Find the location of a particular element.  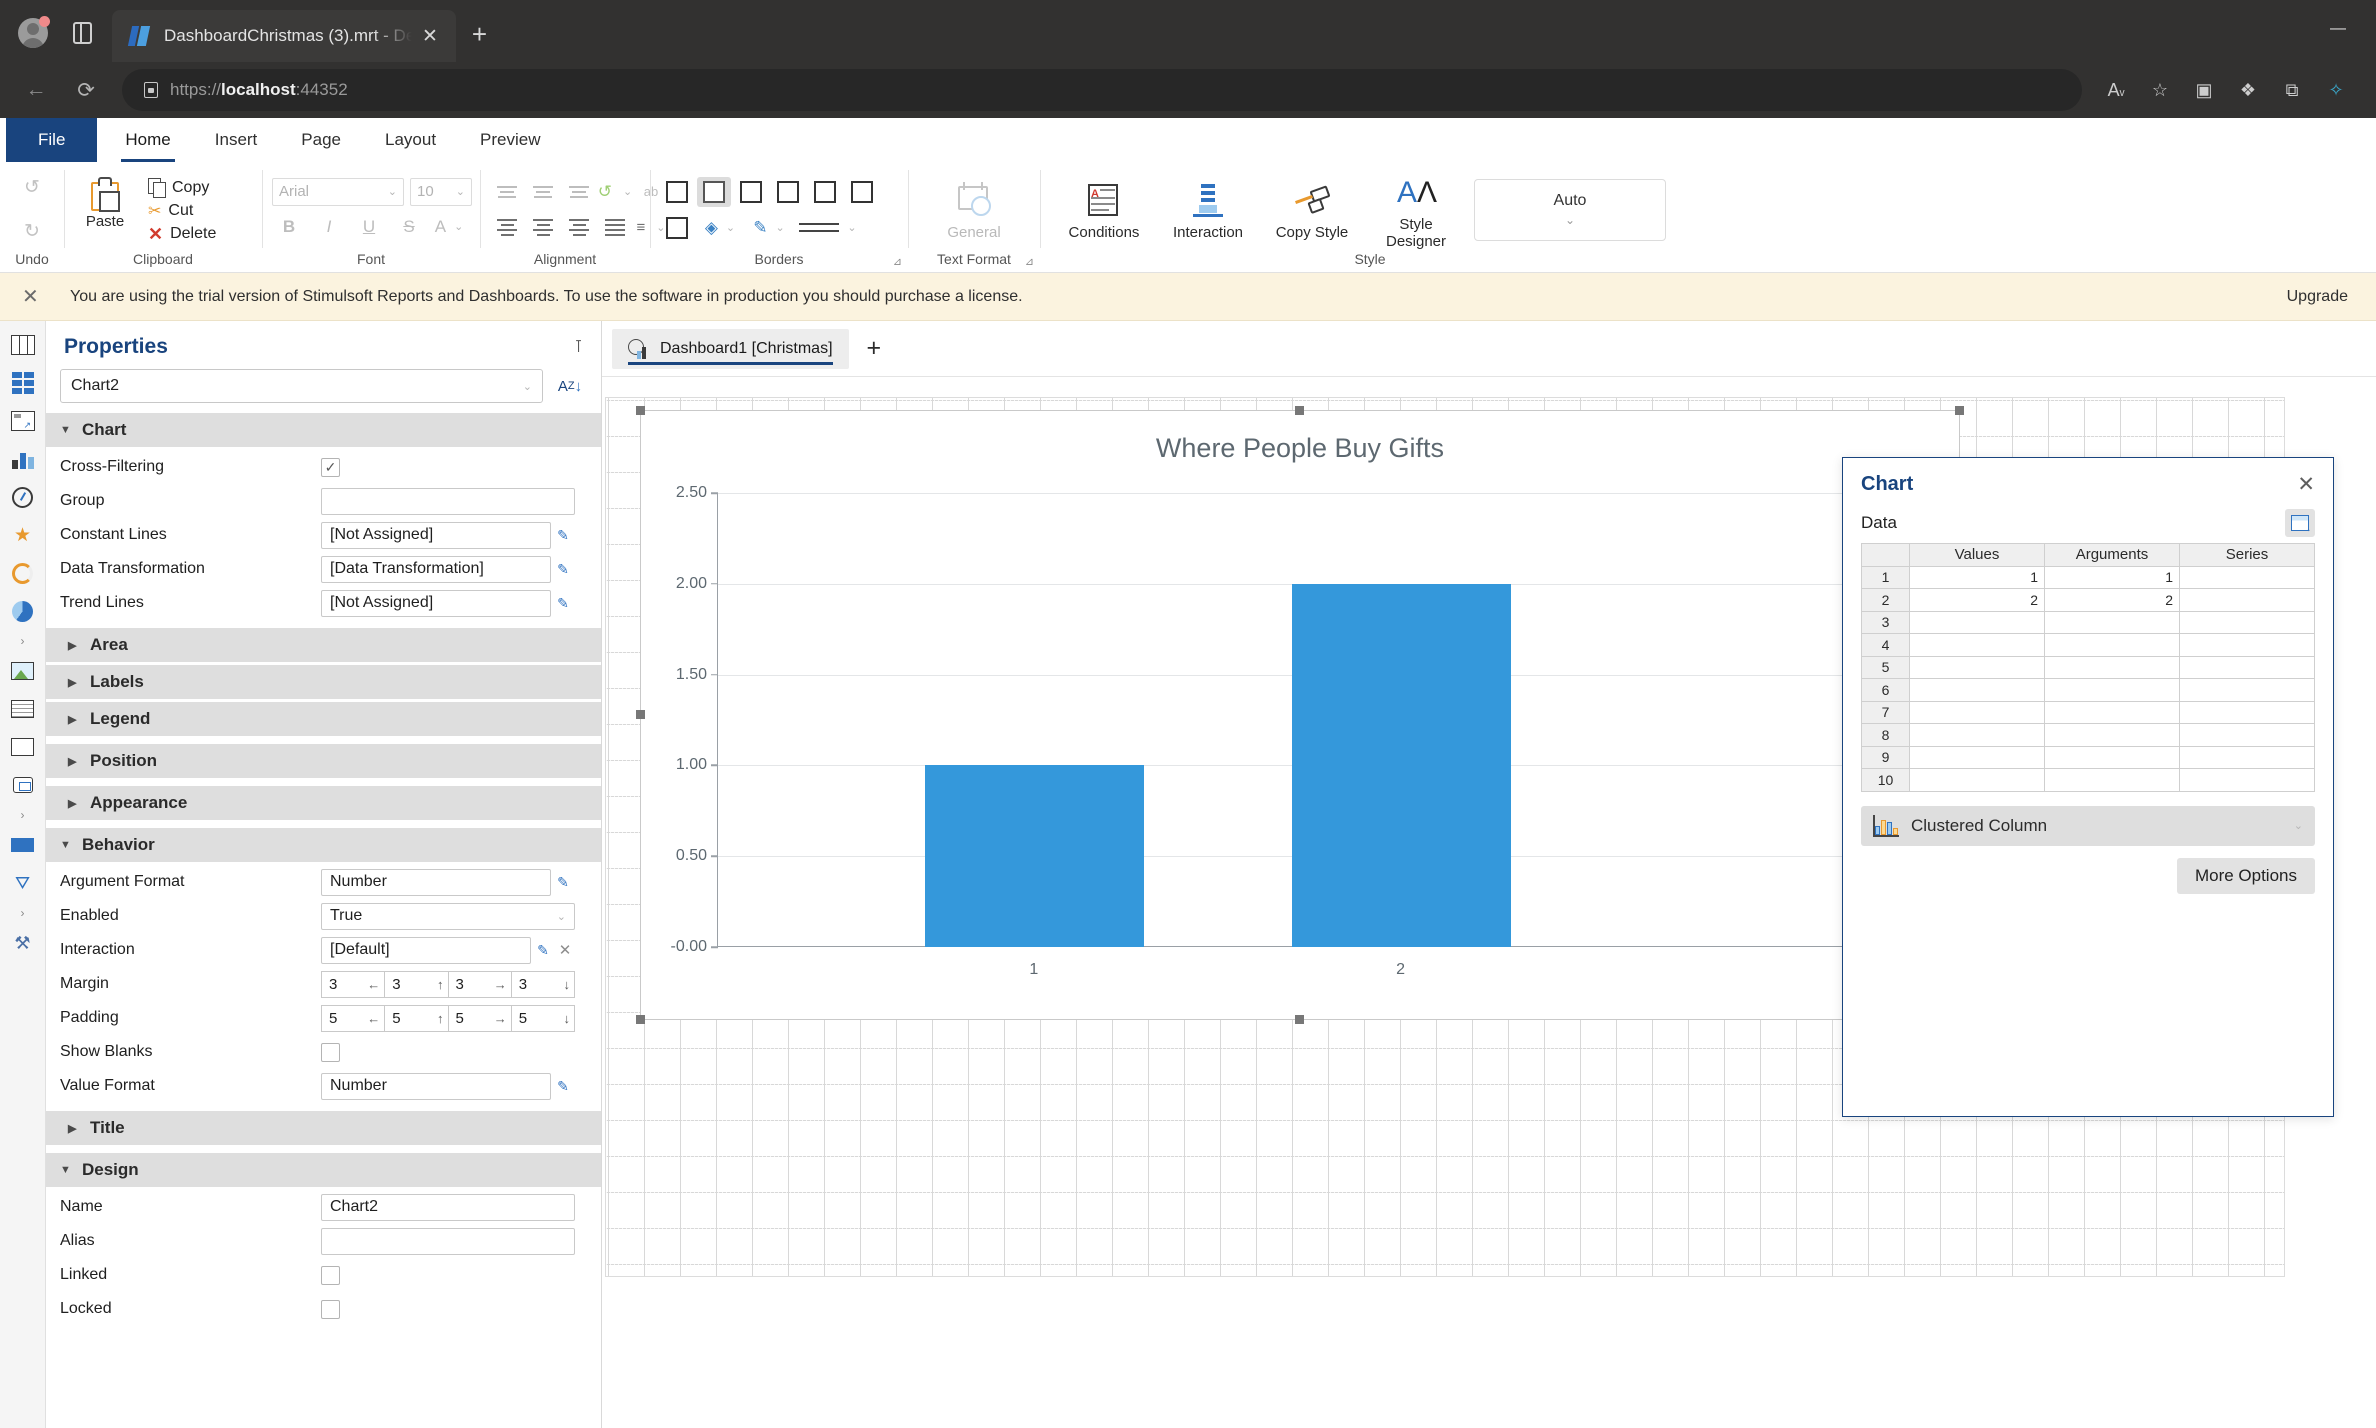

font-family-select: Arial ⌄ is located at coordinates (338, 191).